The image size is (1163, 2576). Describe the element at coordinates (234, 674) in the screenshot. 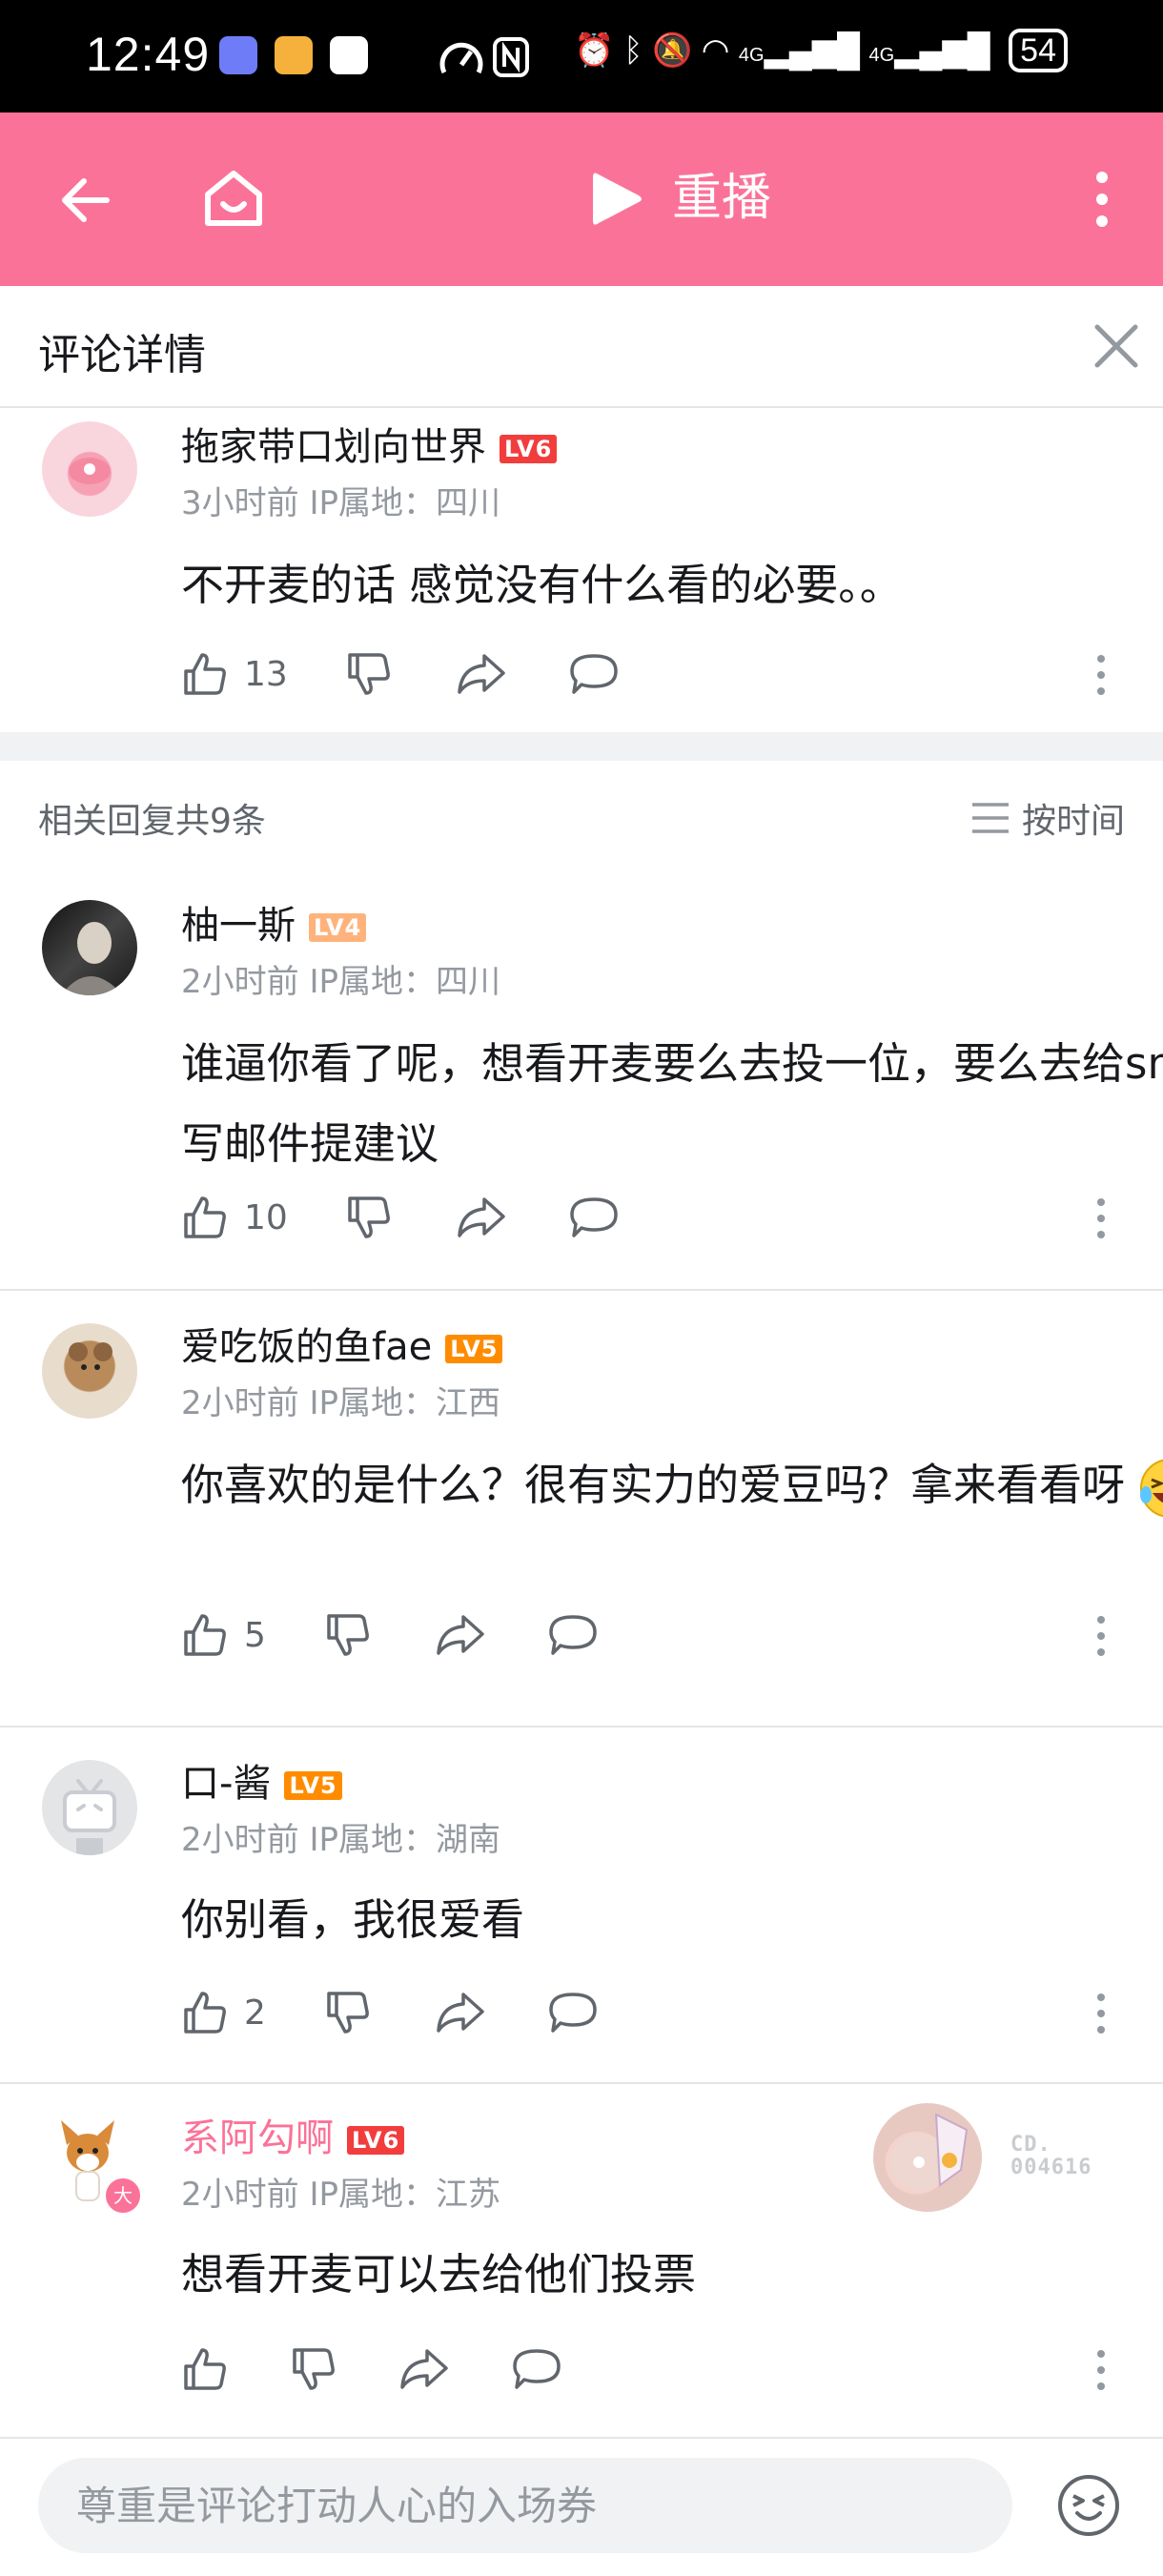

I see `like-button: 13` at that location.